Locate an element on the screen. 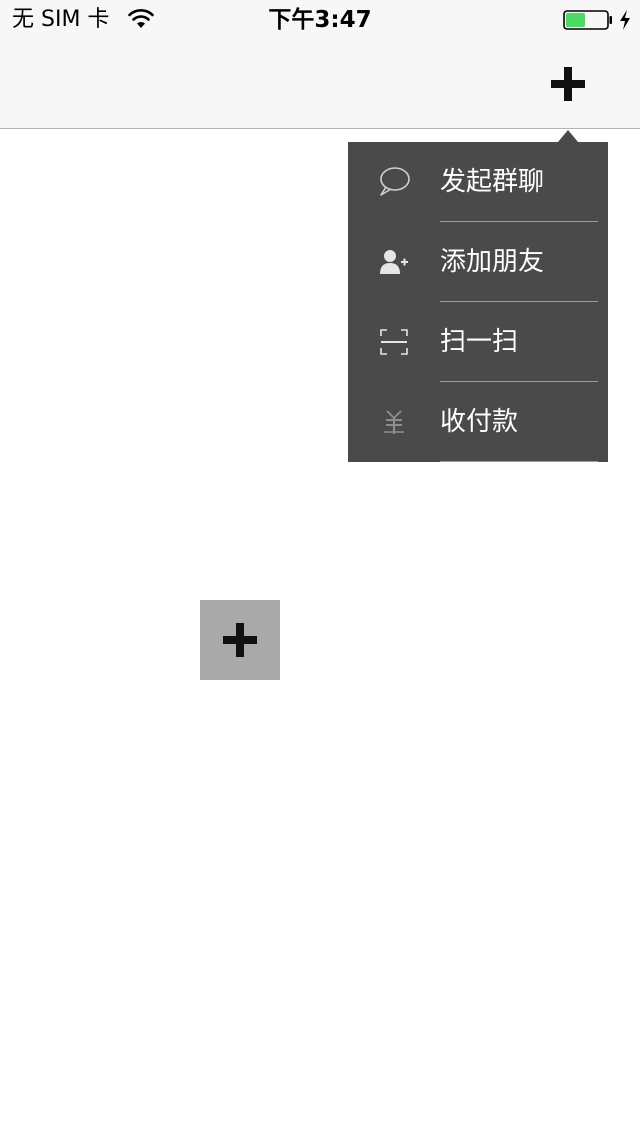 The image size is (640, 1136). menu-item-label: 添加朋友 is located at coordinates (492, 262).